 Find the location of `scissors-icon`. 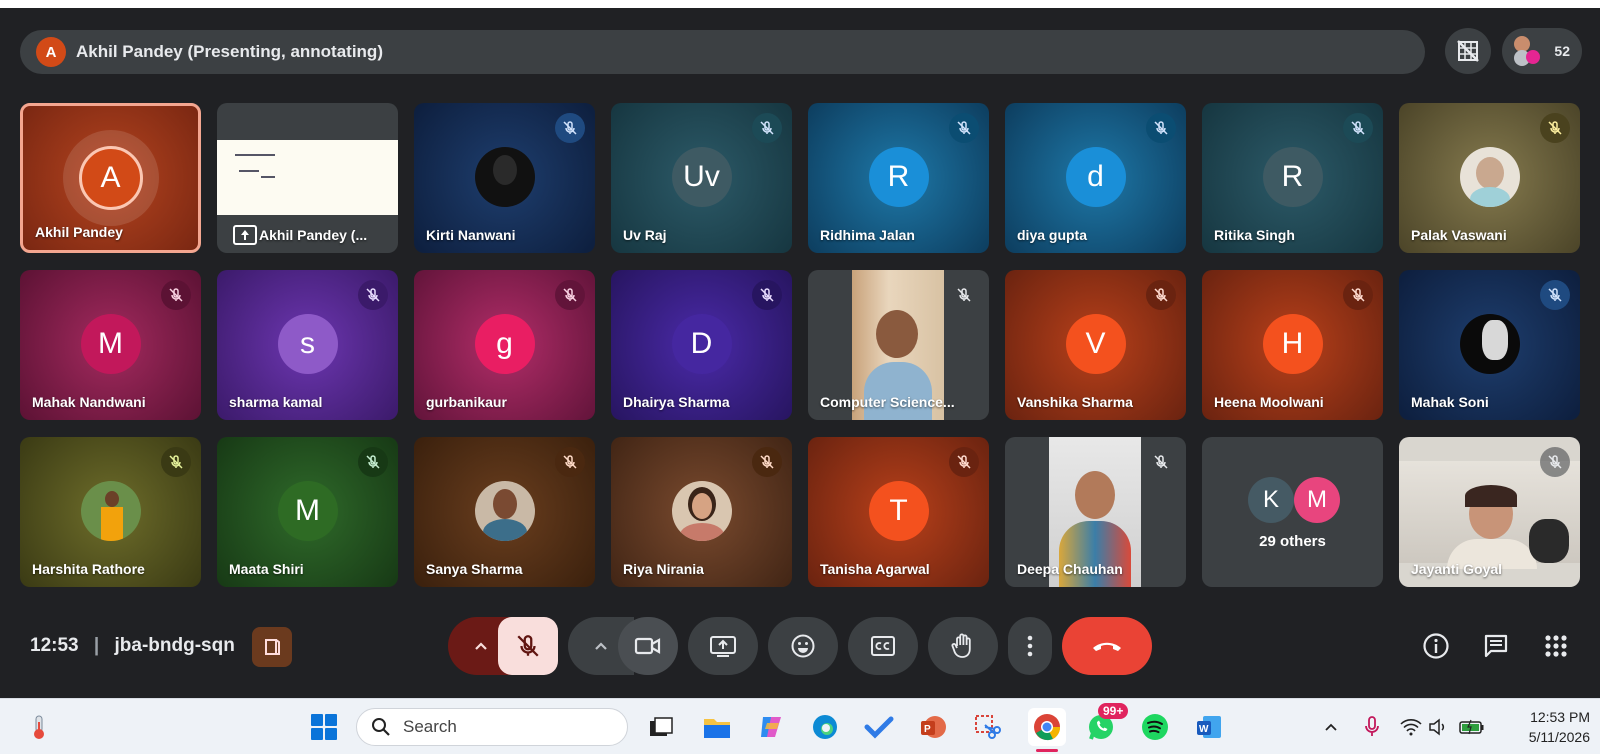

scissors-icon is located at coordinates (988, 727).